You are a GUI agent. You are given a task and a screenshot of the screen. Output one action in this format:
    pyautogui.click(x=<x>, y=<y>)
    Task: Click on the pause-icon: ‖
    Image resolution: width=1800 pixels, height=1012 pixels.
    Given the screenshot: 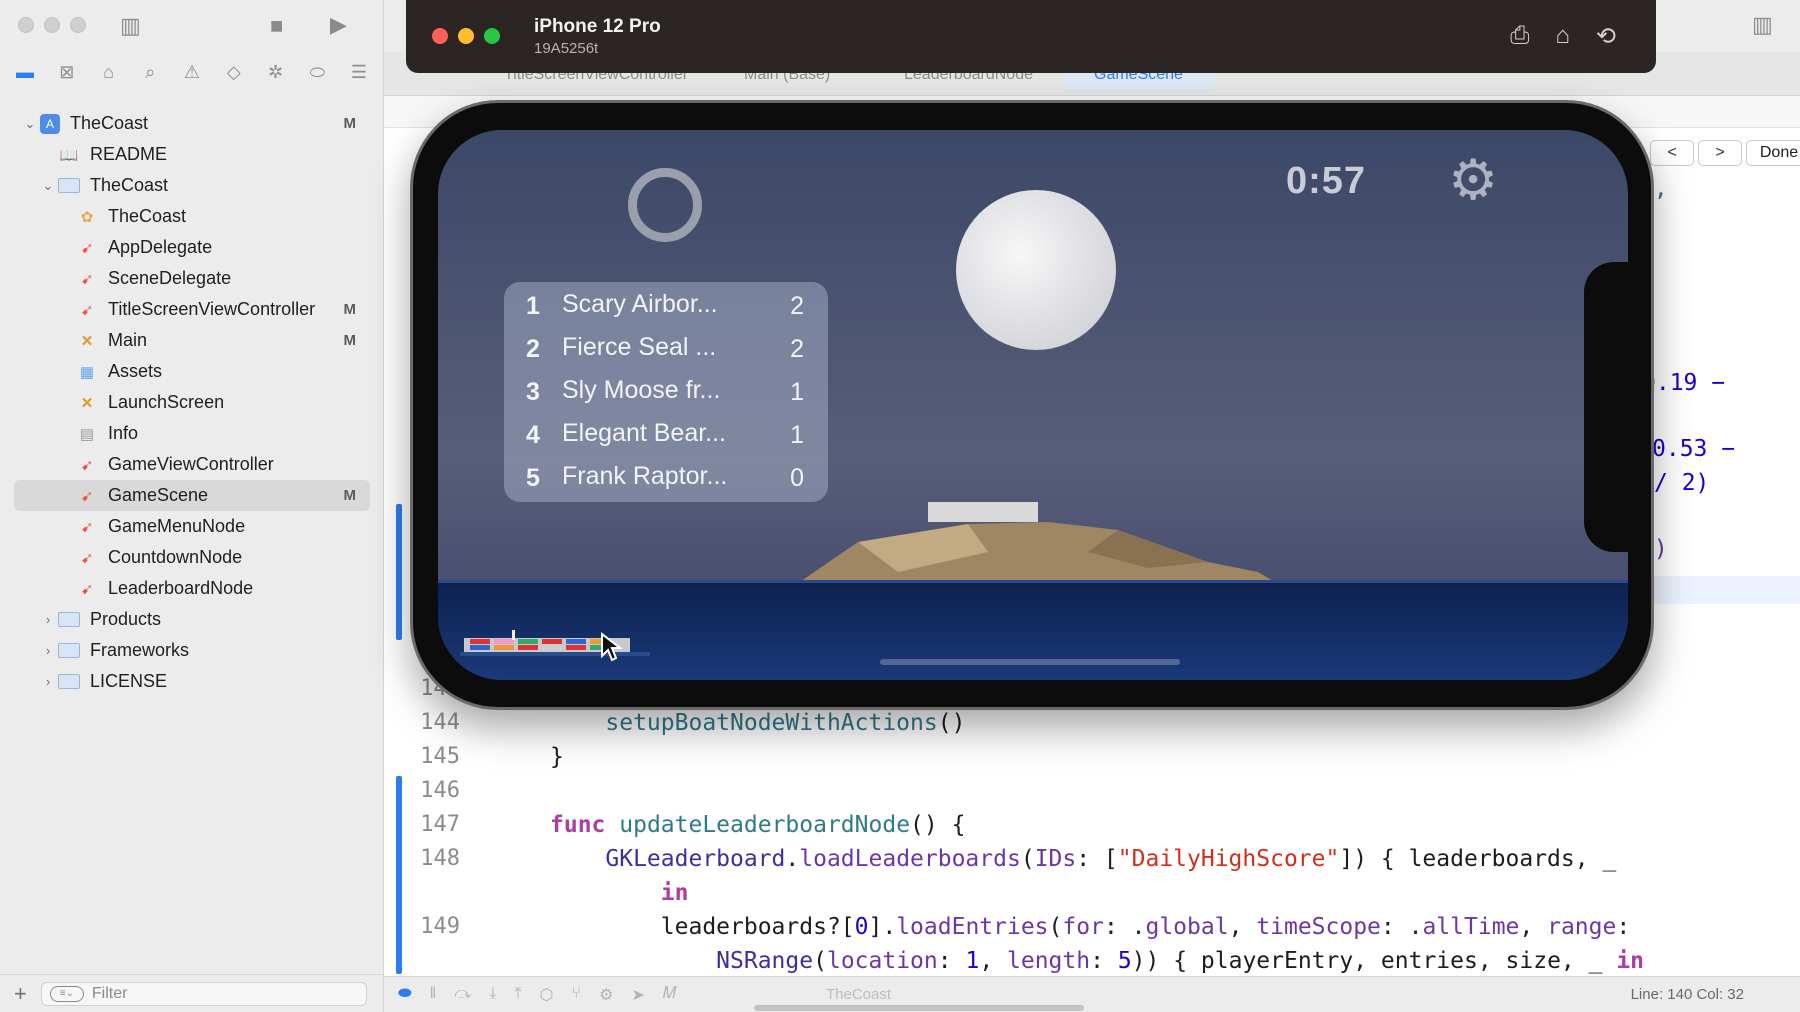 What is the action you would take?
    pyautogui.click(x=433, y=995)
    